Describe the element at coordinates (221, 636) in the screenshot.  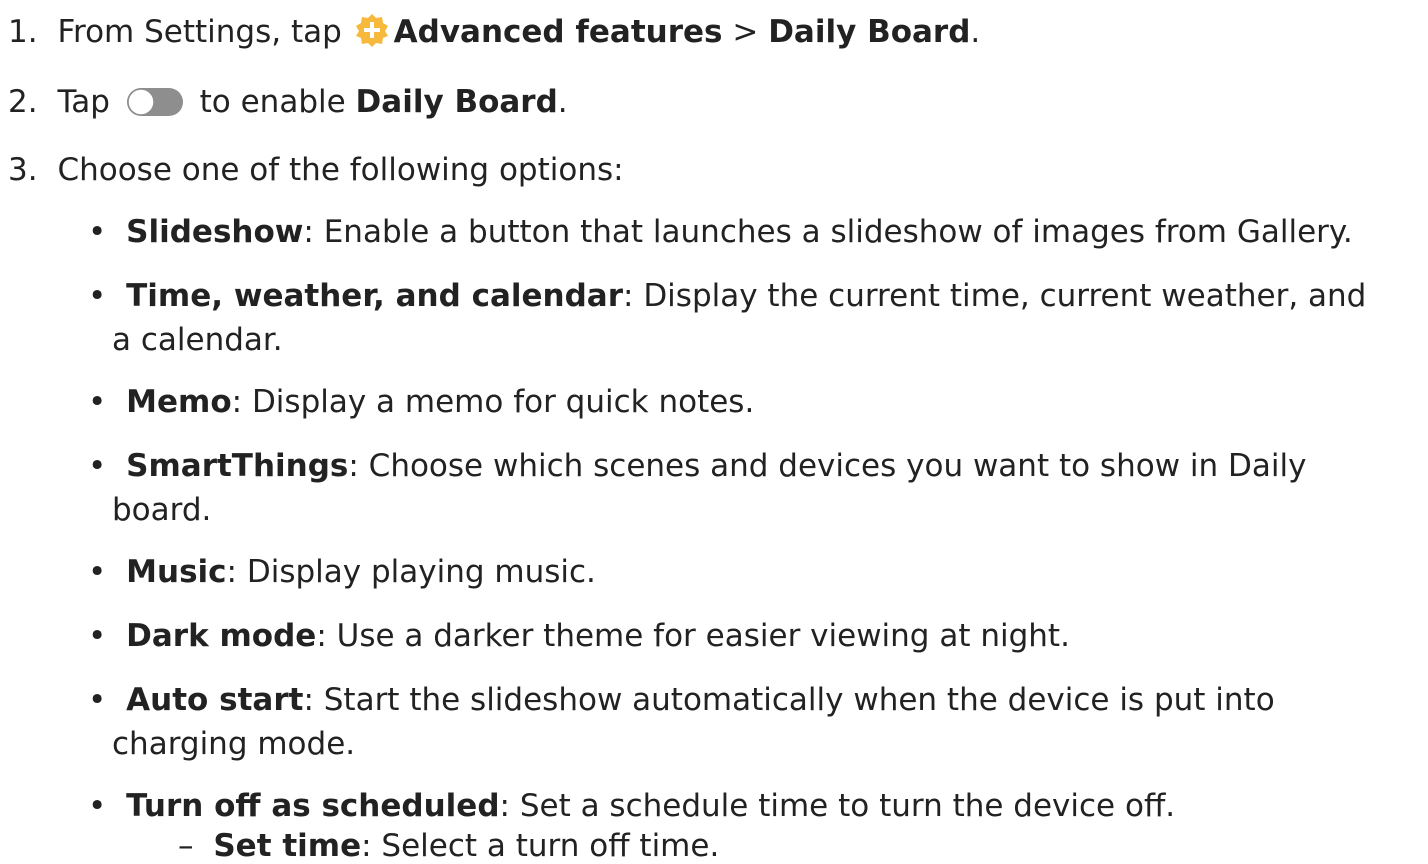
I see `option-title: Dark mode` at that location.